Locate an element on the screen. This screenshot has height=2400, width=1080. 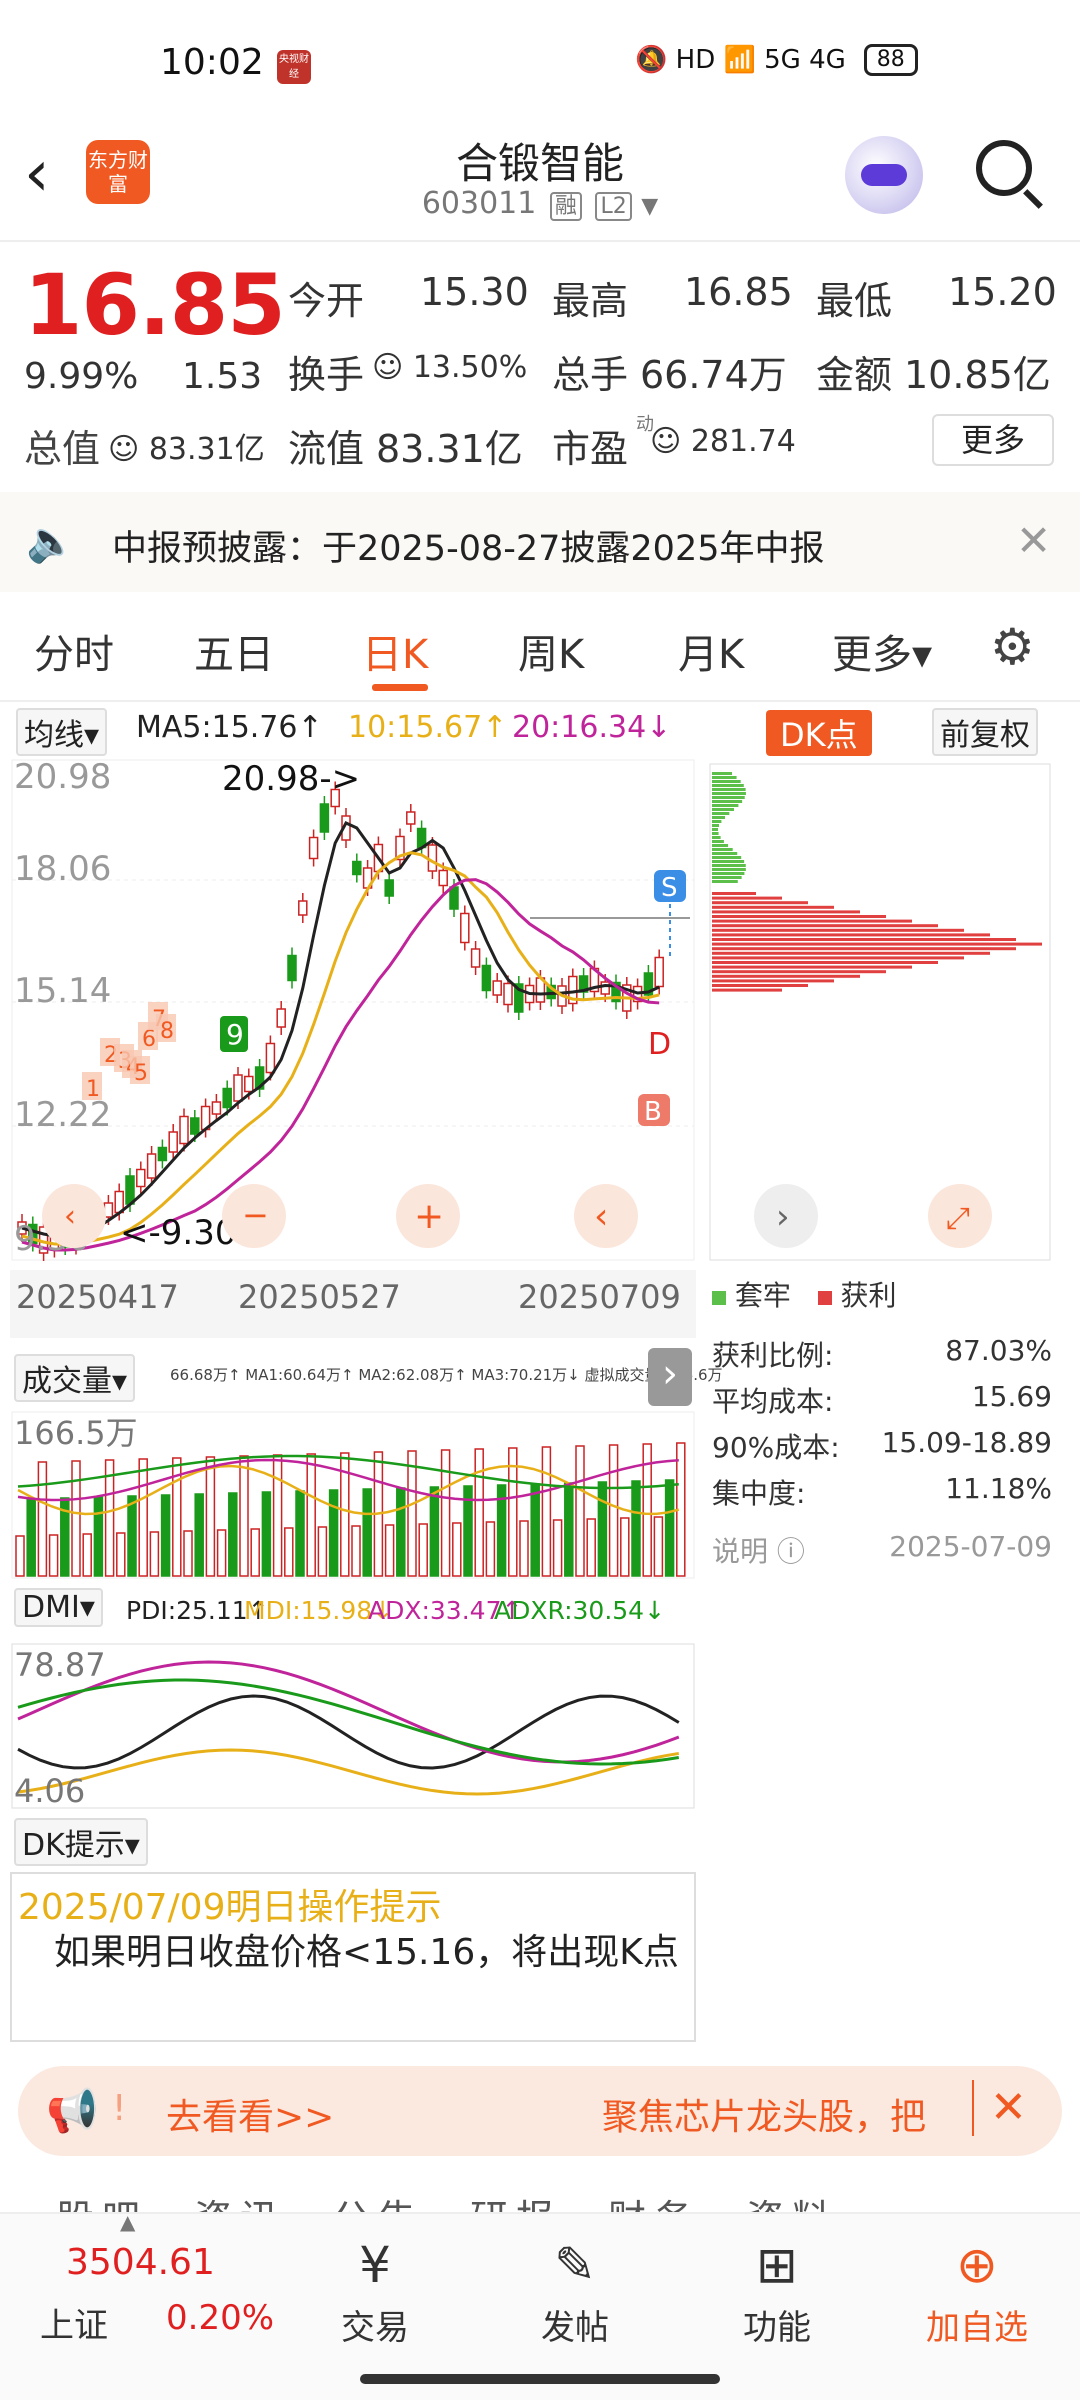
l2-tag: L2 is located at coordinates (613, 206).